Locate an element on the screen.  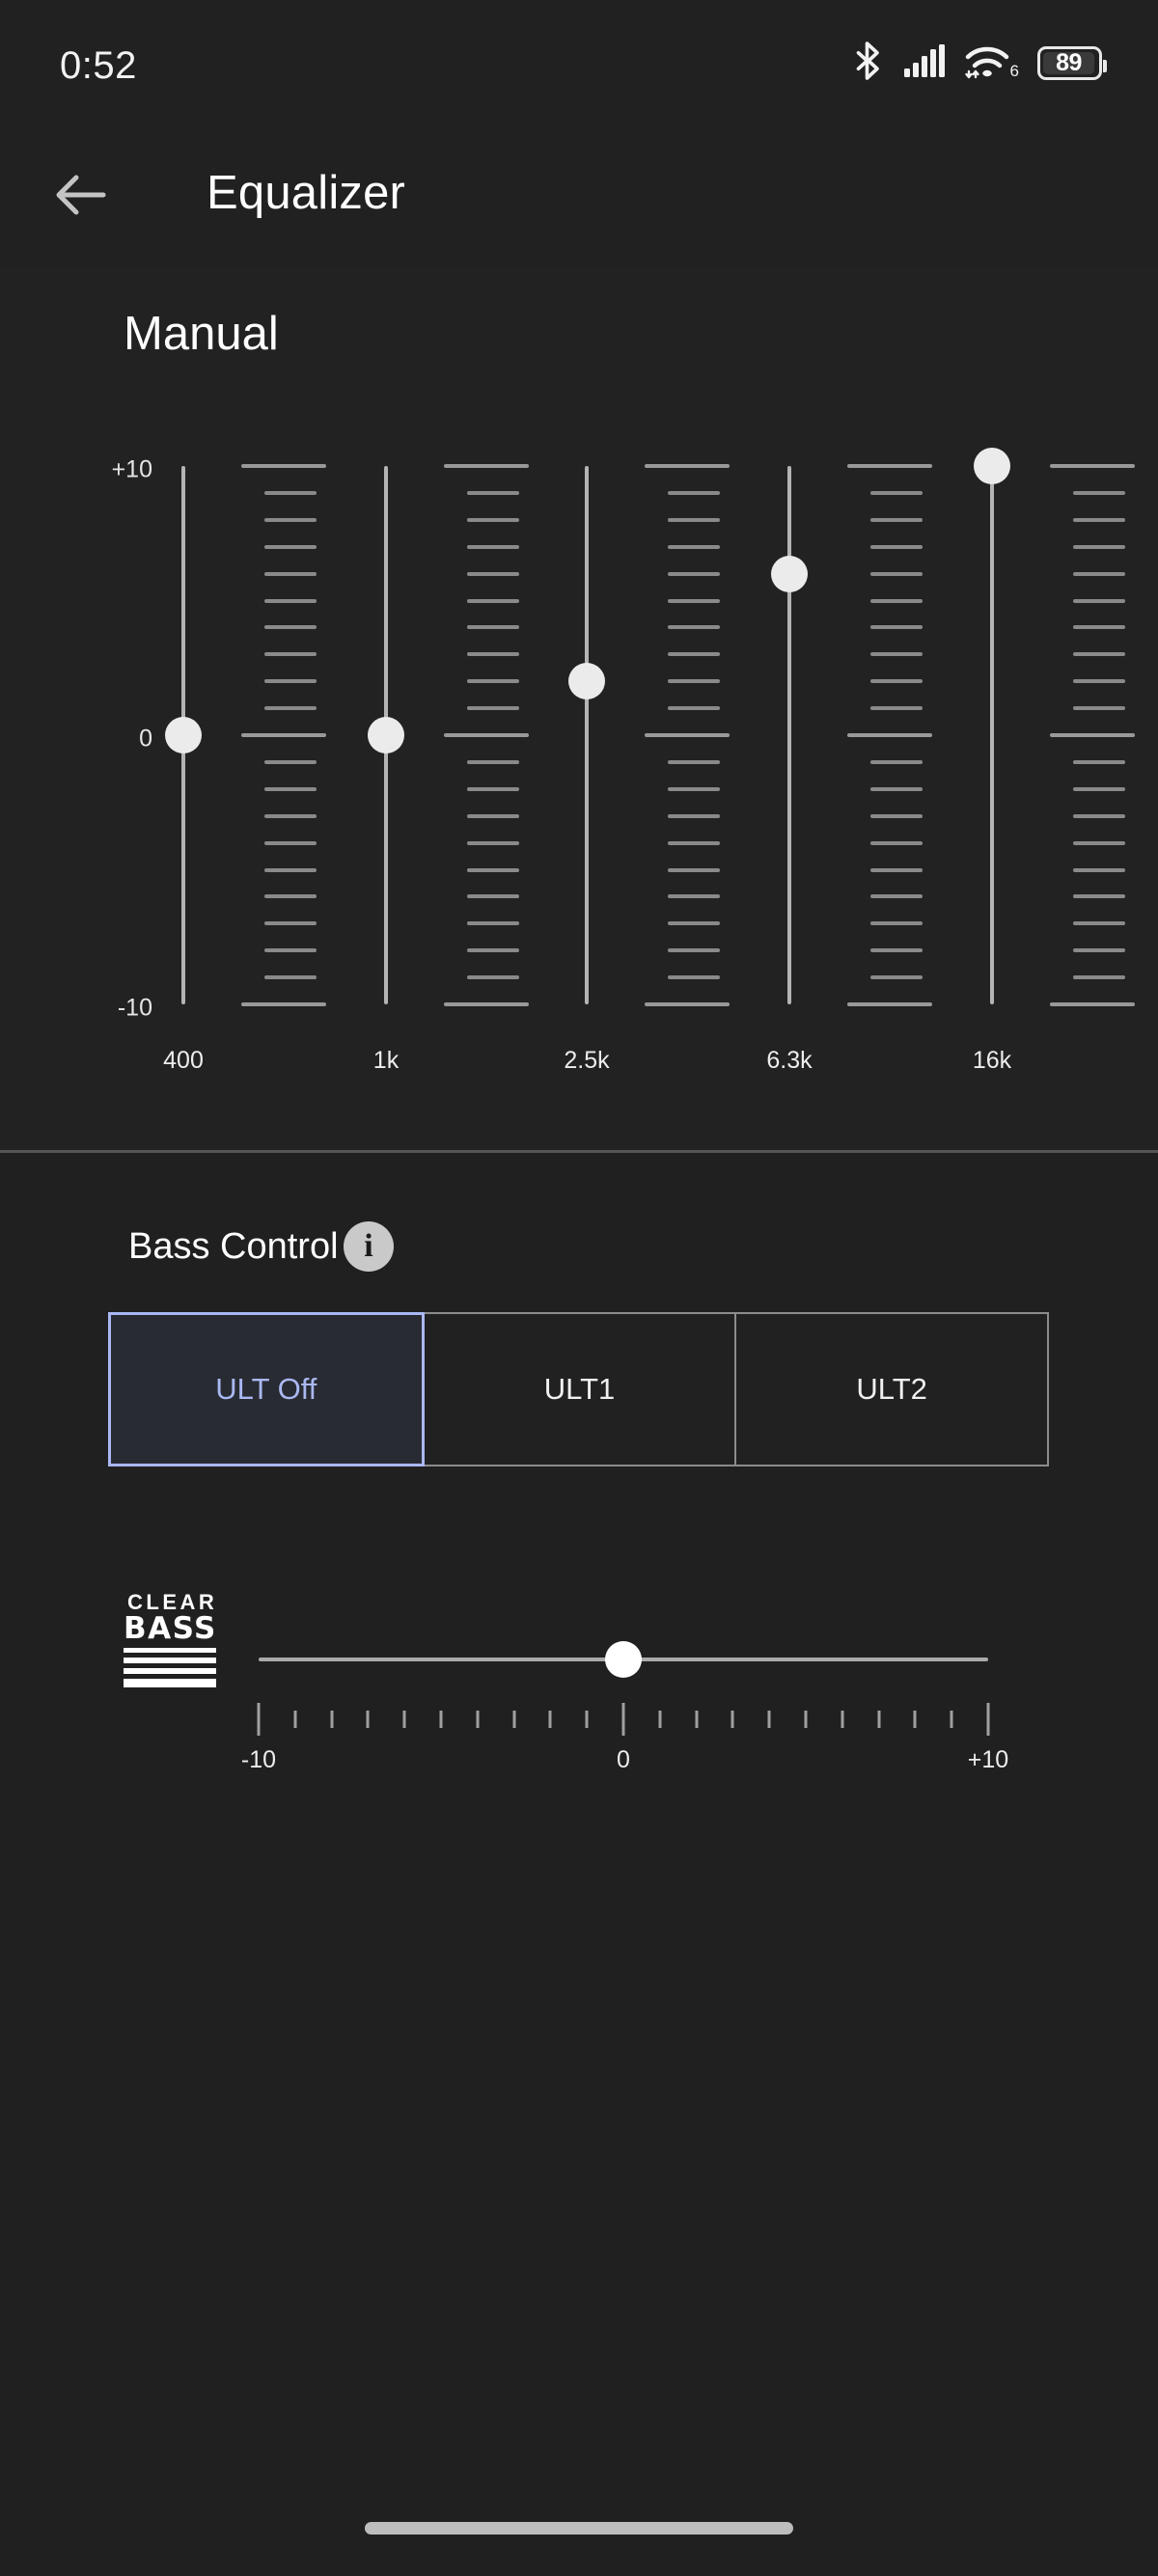
info-icon: i is located at coordinates (369, 1246).